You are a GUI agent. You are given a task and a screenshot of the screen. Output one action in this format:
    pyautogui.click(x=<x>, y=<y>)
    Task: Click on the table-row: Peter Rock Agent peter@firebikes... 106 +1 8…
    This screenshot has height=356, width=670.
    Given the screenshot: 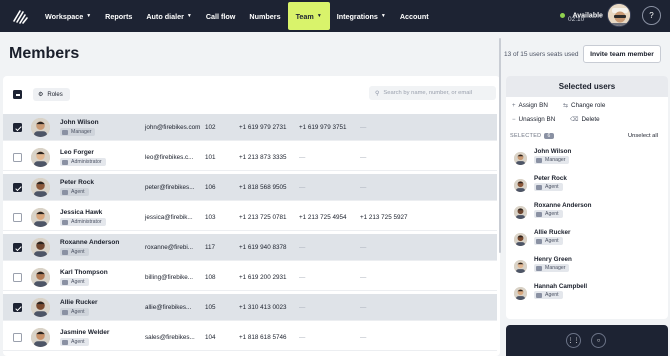 What is the action you would take?
    pyautogui.click(x=250, y=187)
    